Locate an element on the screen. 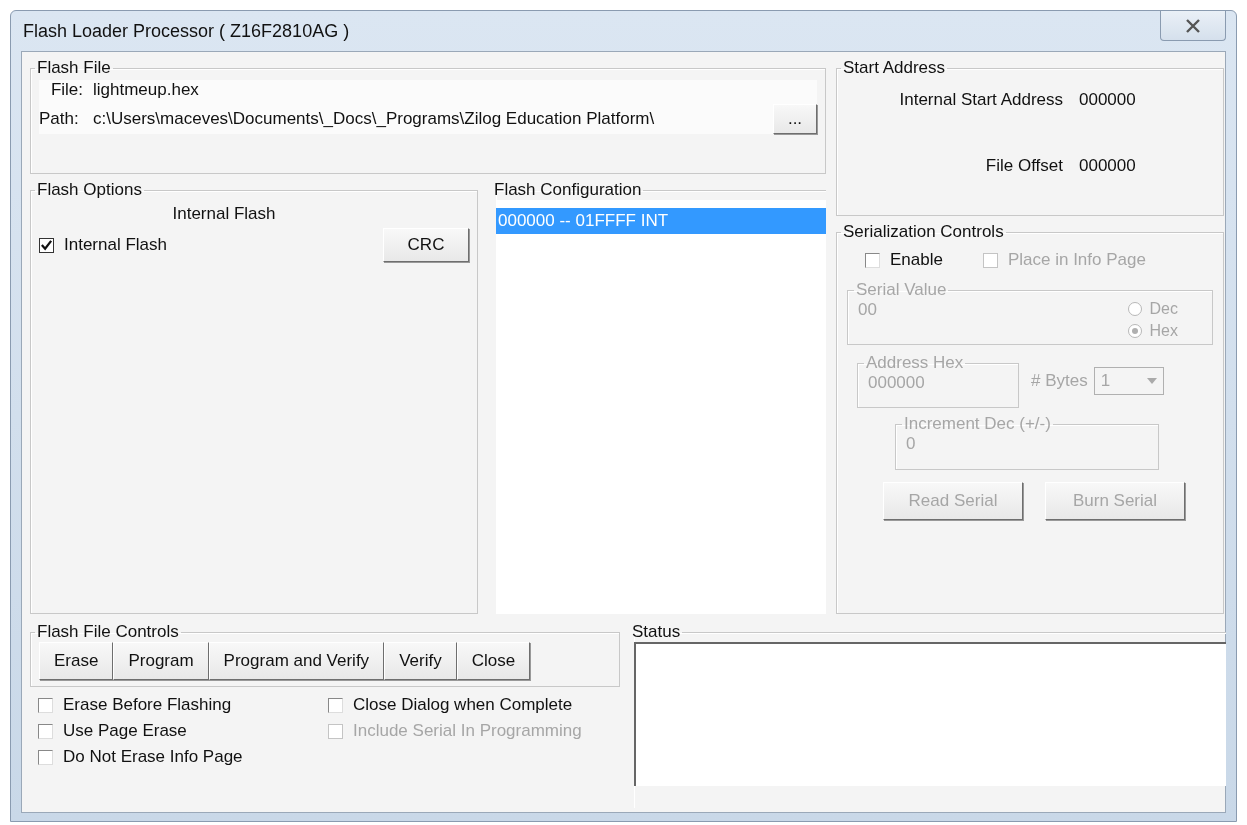 This screenshot has width=1247, height=825. close-icon is located at coordinates (1193, 25).